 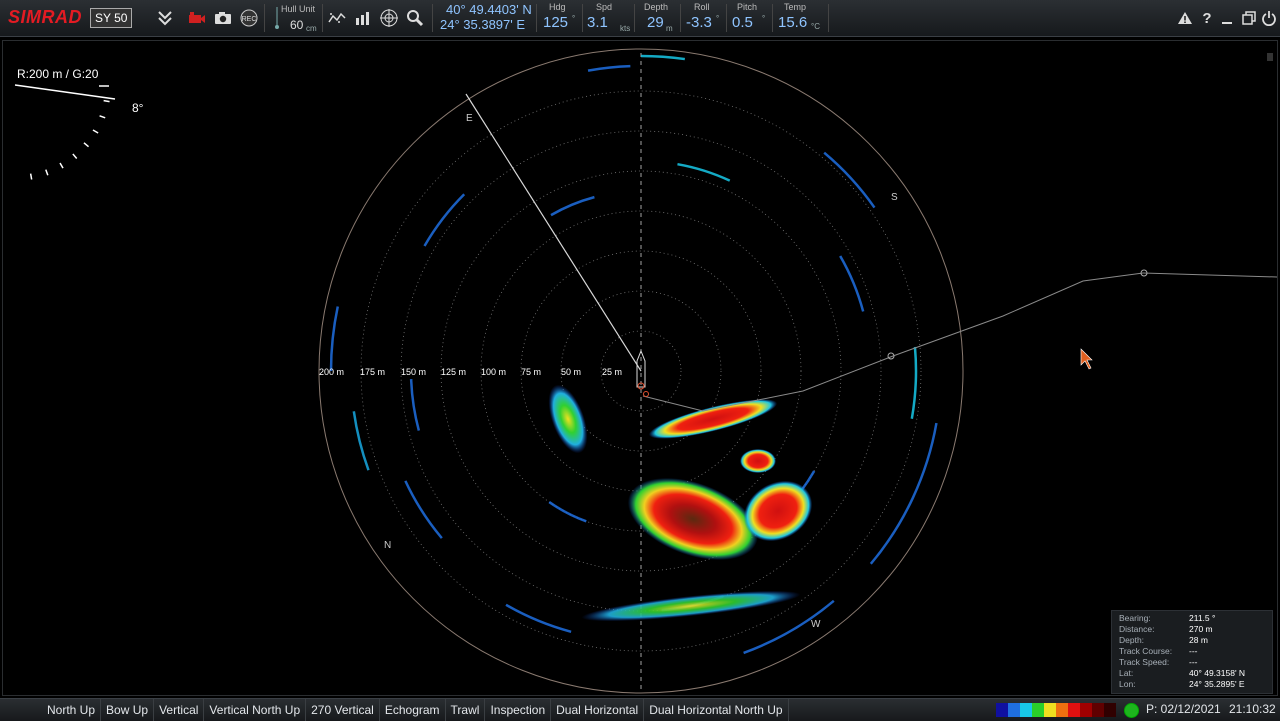 I want to click on screenshot-icon, so click(x=223, y=18).